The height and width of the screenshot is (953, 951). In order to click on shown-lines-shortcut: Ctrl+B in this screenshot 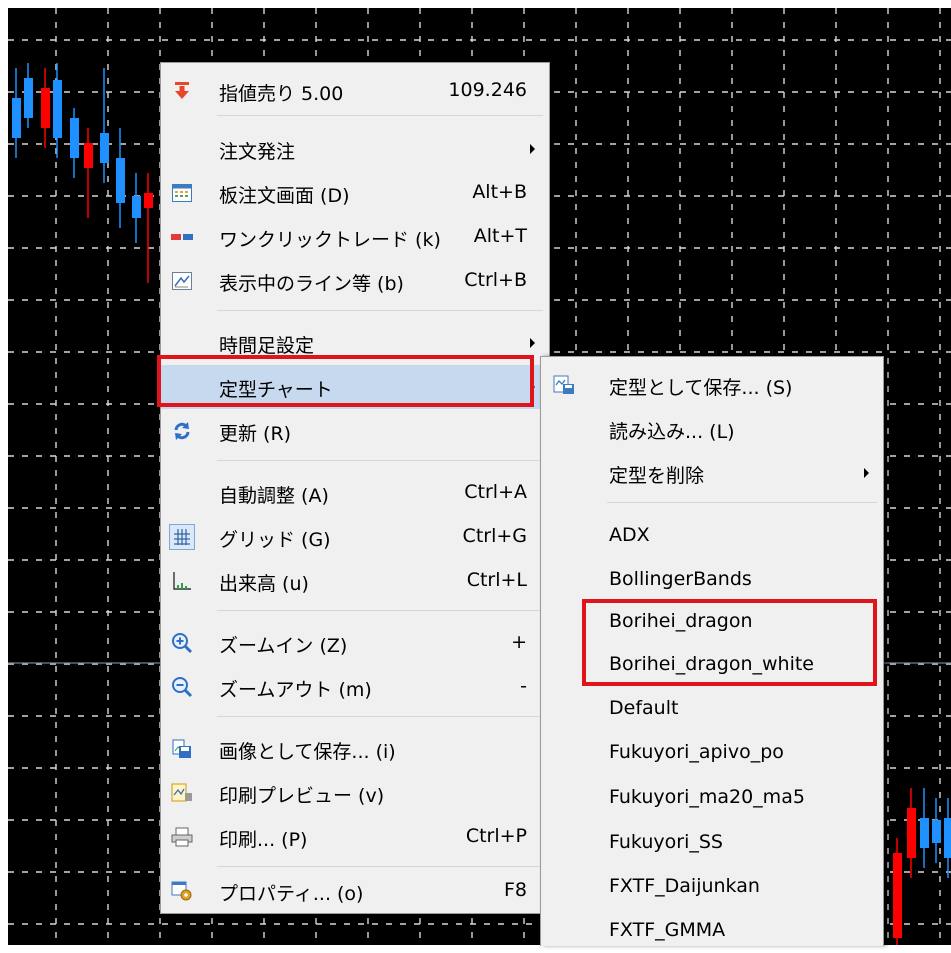, I will do `click(495, 280)`.